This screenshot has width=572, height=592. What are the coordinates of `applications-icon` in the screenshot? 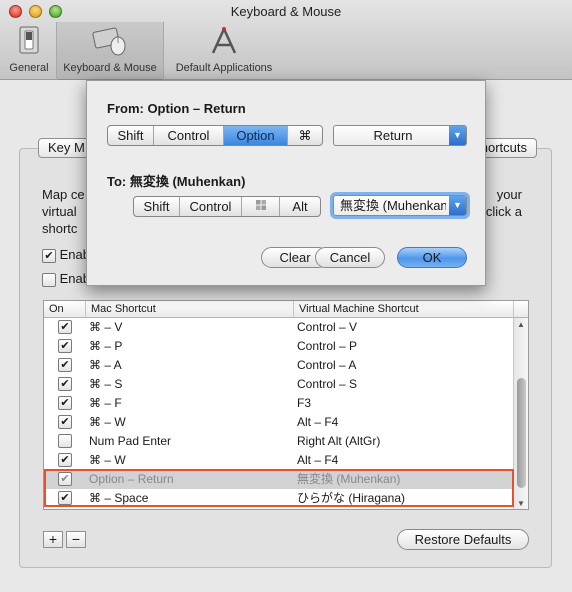 It's located at (224, 42).